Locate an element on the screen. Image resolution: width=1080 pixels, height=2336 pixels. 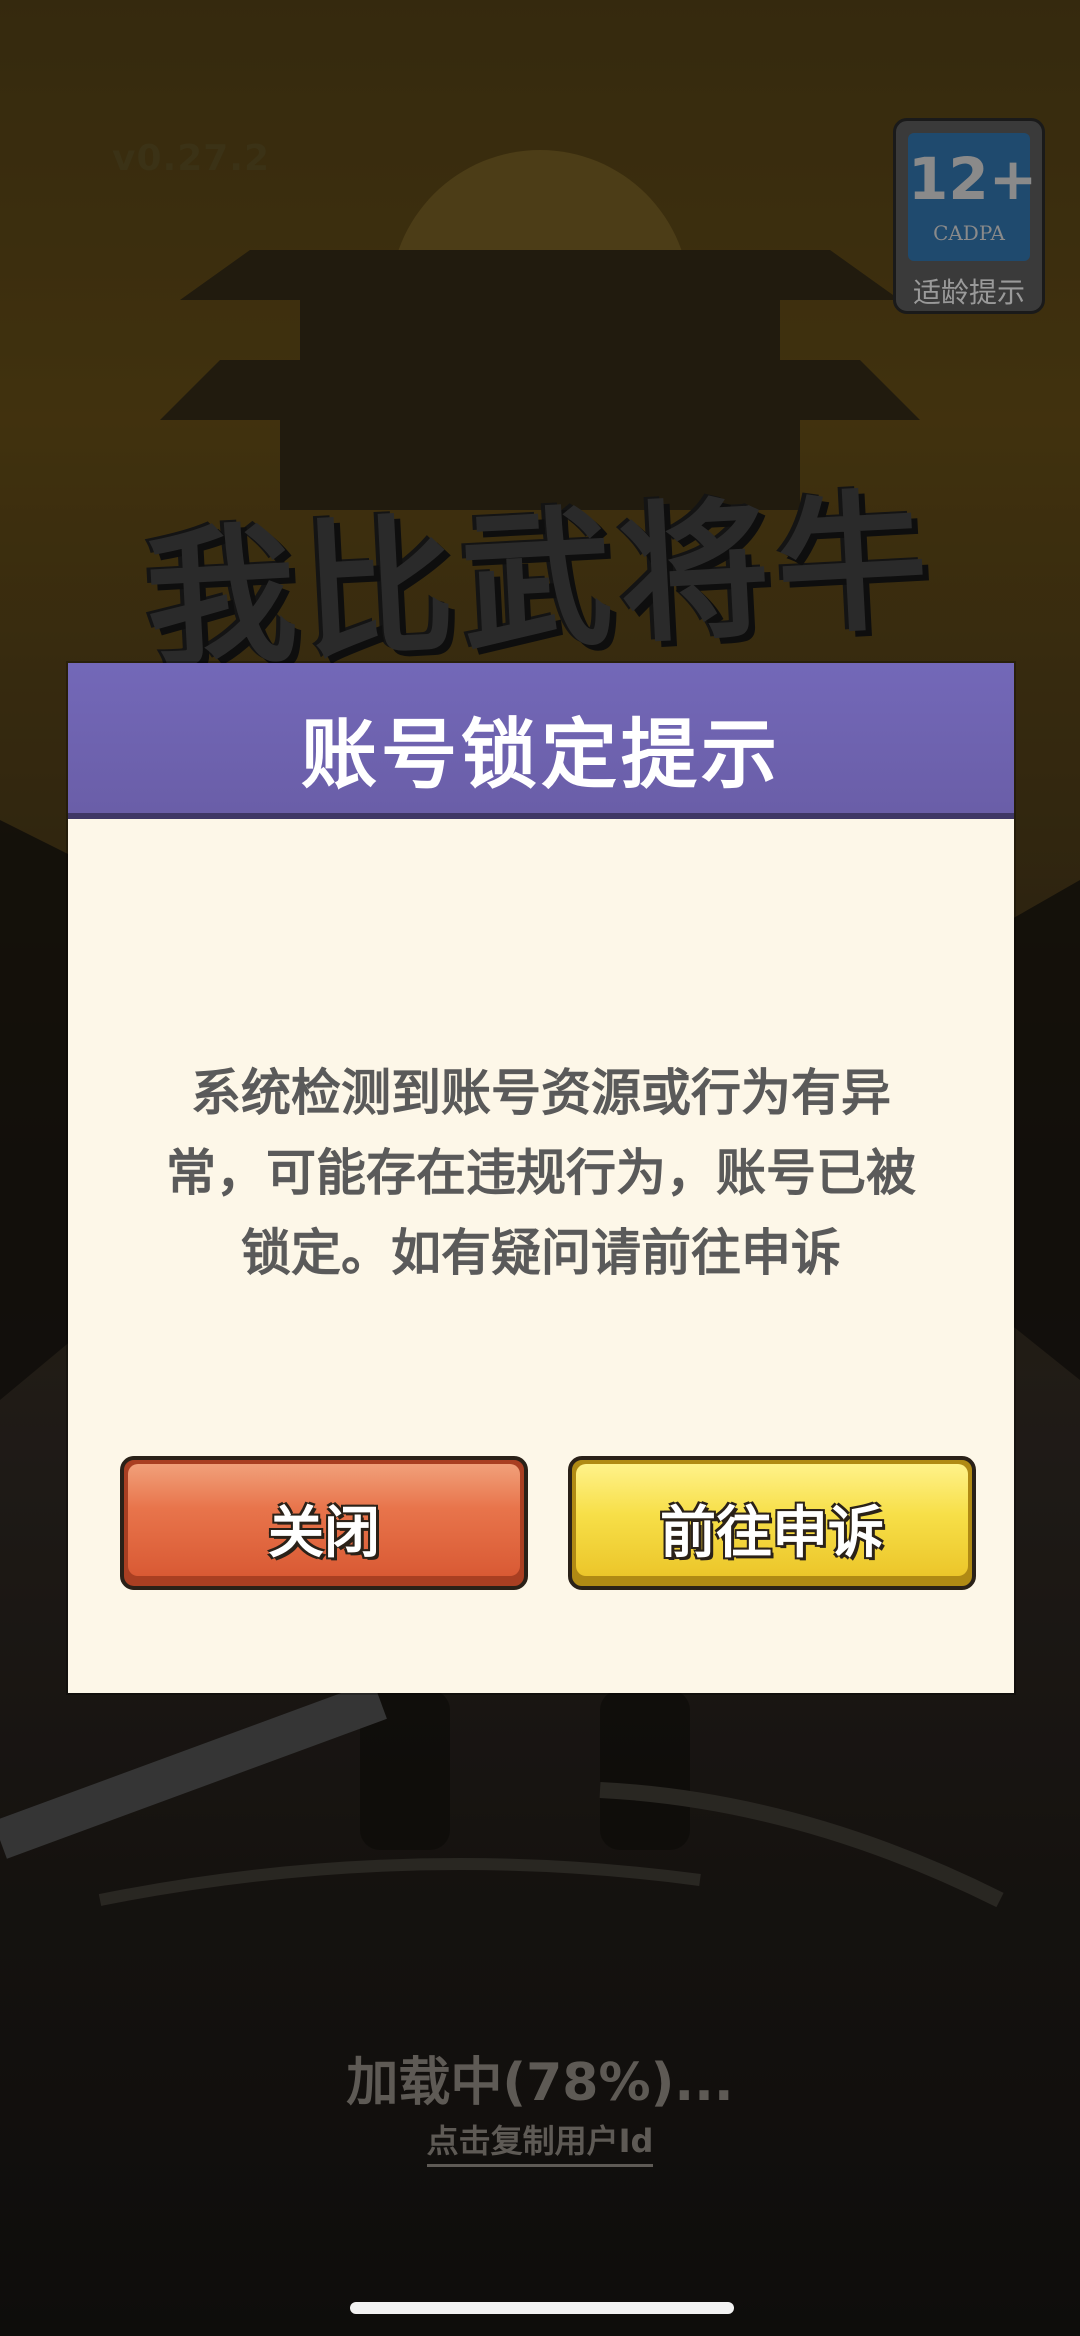
copy-user-id-link: 点击复制用户Id is located at coordinates (540, 2144).